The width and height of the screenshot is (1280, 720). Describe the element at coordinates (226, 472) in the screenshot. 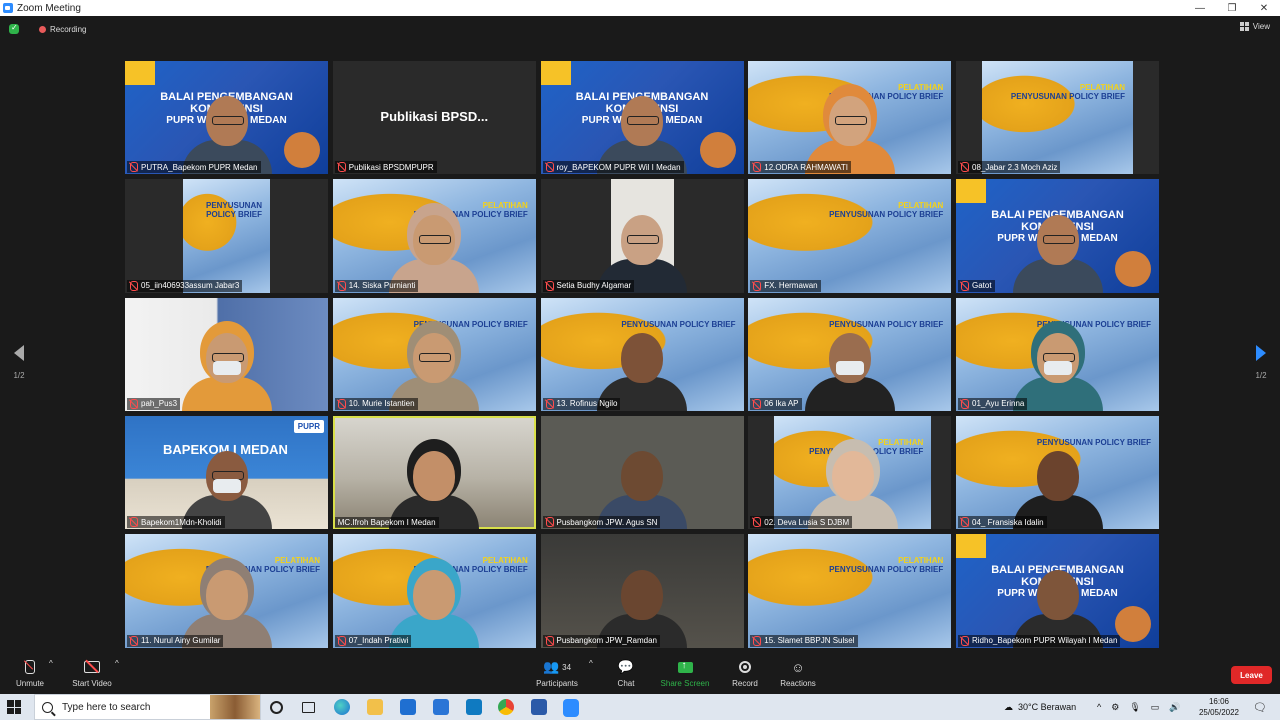

I see `participant-tile: BAPEKOM I MEDAN PUPR Bapekom1Mdn-Kholidi` at that location.